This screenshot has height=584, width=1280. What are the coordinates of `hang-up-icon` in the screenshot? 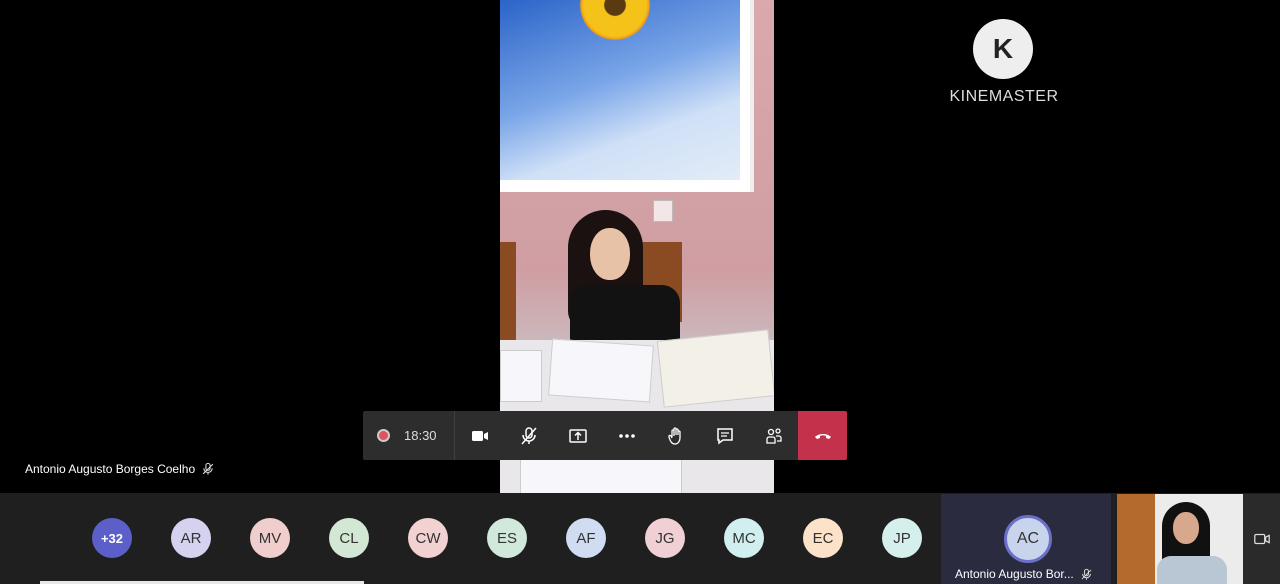 It's located at (822, 436).